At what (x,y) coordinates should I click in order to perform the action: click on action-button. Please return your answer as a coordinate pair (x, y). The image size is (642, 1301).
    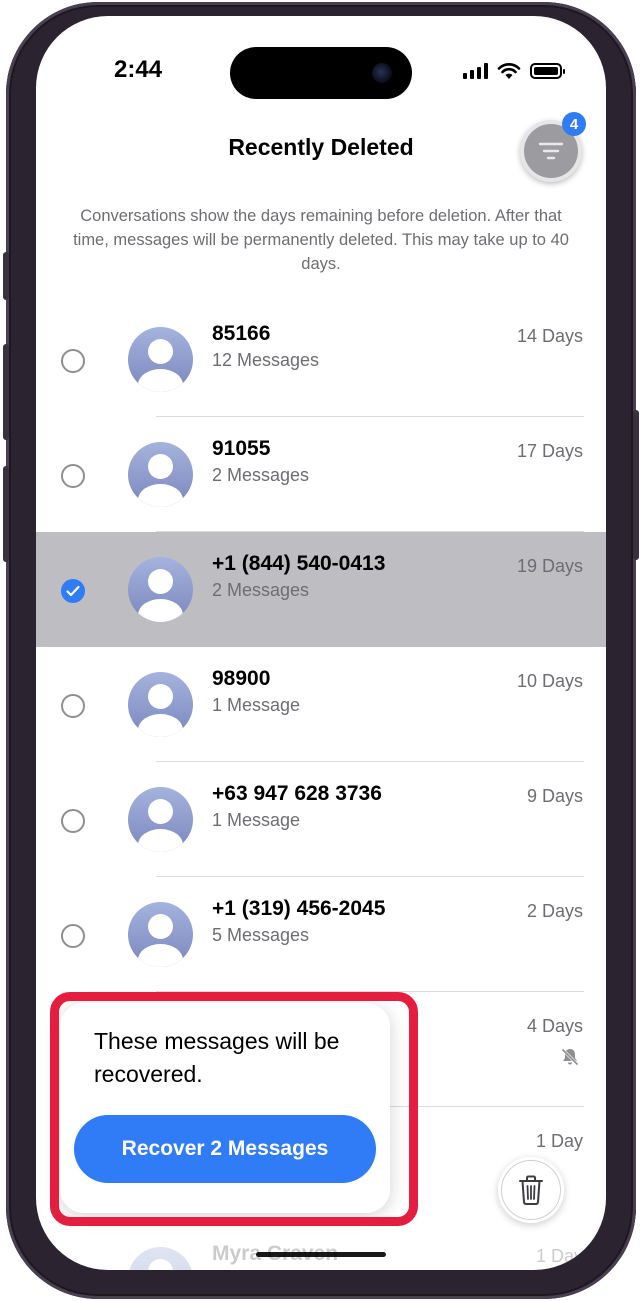
    Looking at the image, I should click on (6, 276).